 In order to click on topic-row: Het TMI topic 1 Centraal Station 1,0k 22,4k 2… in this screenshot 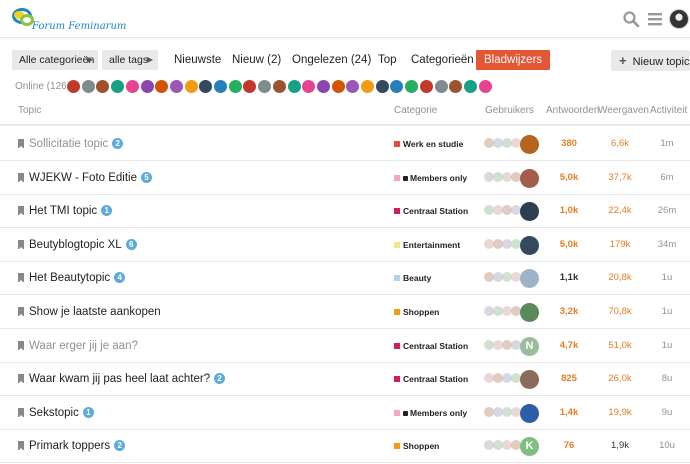, I will do `click(345, 211)`.